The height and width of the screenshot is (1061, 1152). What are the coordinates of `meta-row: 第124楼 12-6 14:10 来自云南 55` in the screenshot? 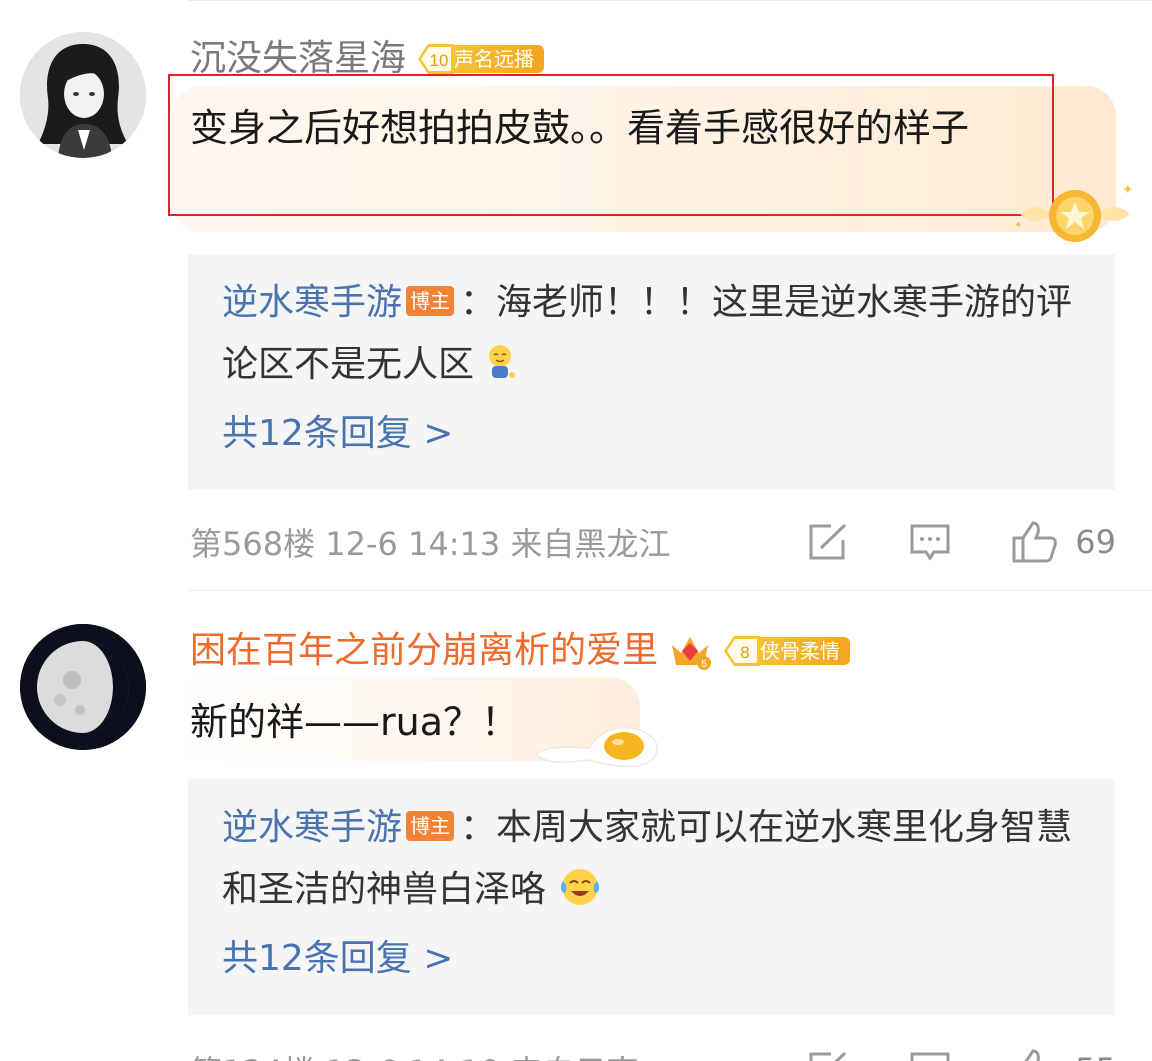 It's located at (653, 1050).